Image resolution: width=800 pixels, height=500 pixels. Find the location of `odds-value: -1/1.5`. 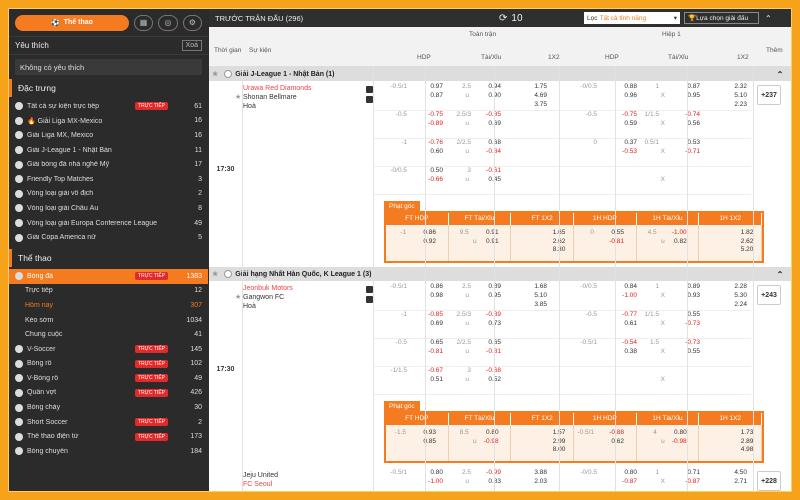

odds-value: -1/1.5 is located at coordinates (395, 371).